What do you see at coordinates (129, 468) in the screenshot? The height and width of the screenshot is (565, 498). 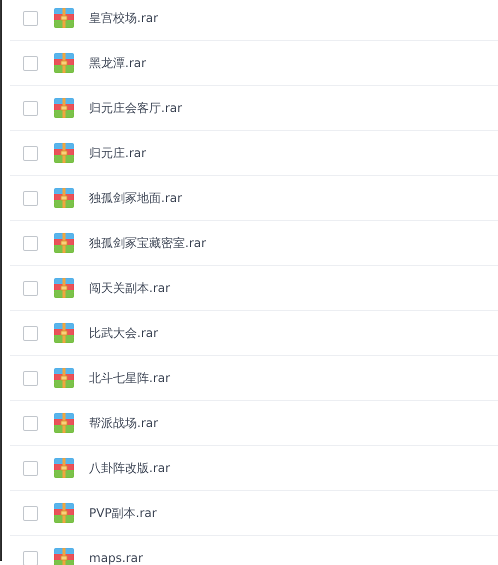 I see `file-name: 八卦阵改版.rar` at bounding box center [129, 468].